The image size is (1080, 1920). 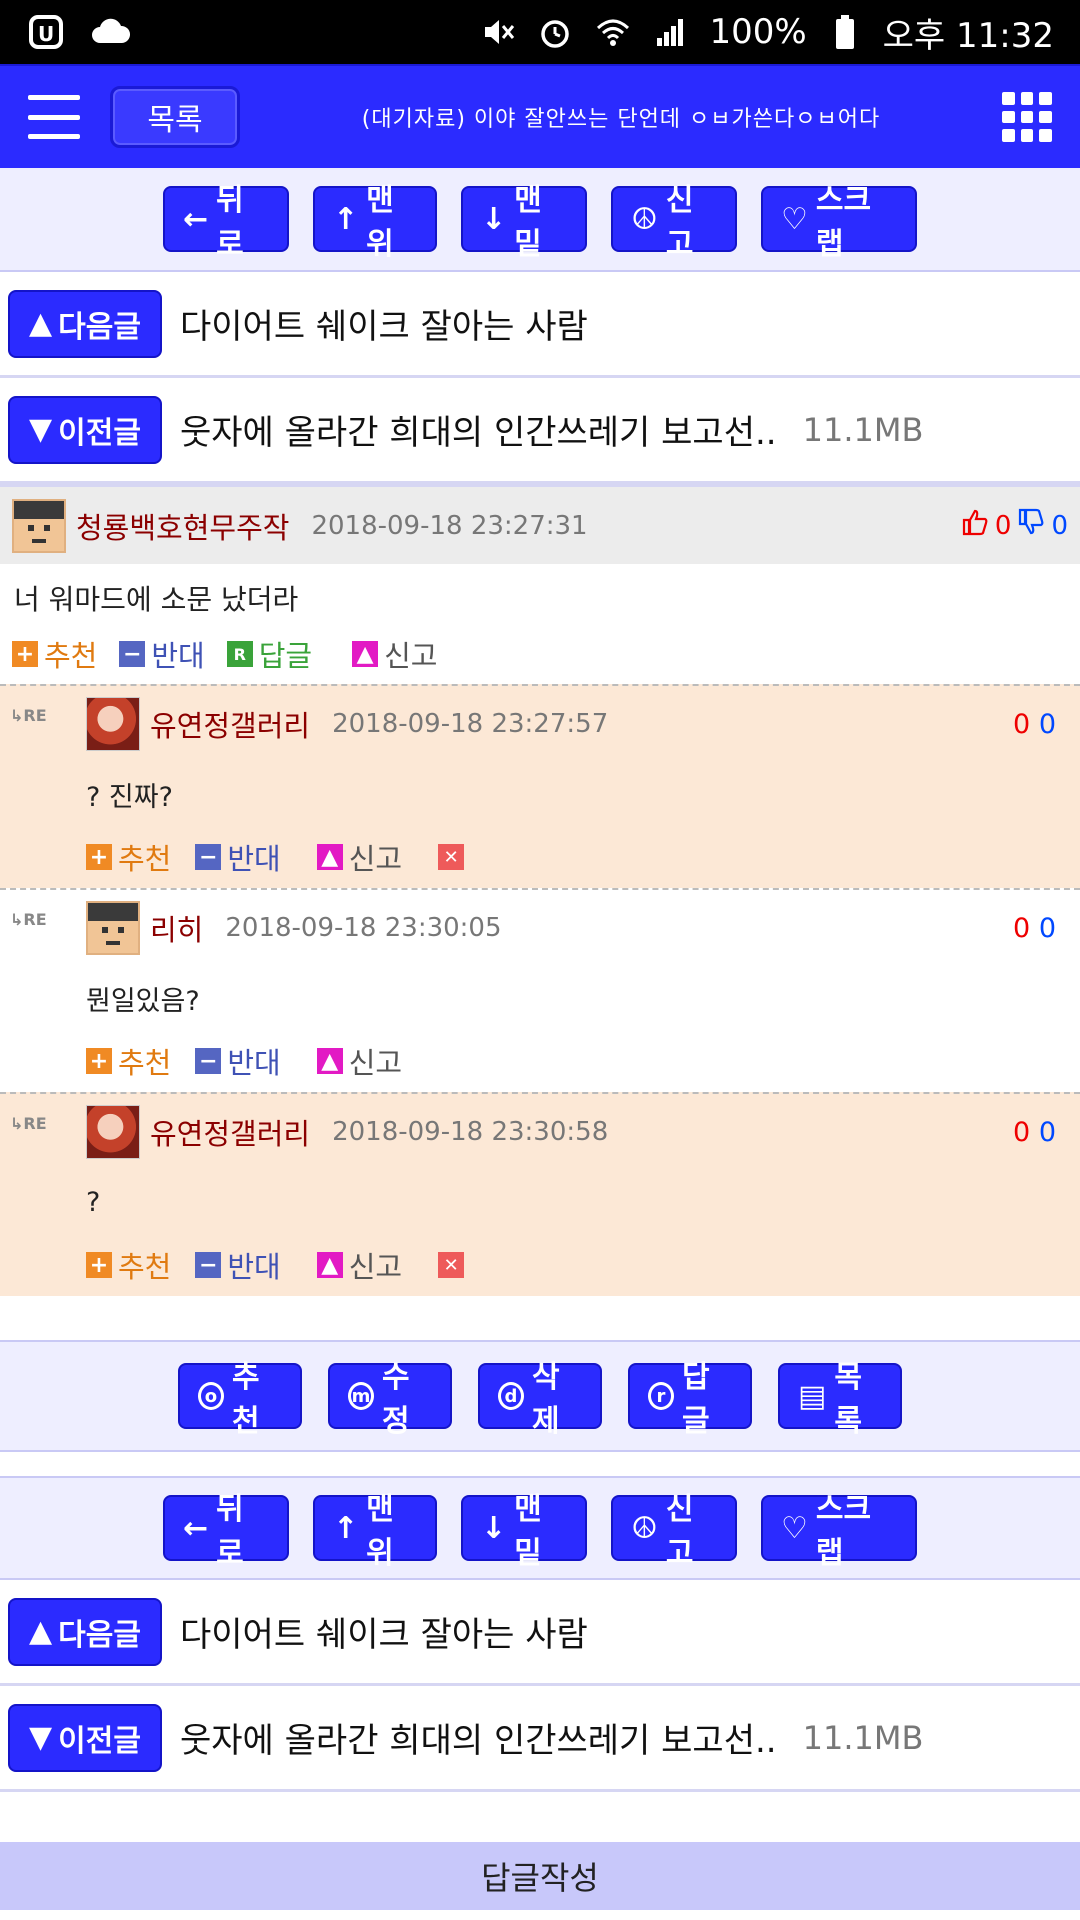 What do you see at coordinates (143, 1001) in the screenshot?
I see `reply-body: 뭔일있음?` at bounding box center [143, 1001].